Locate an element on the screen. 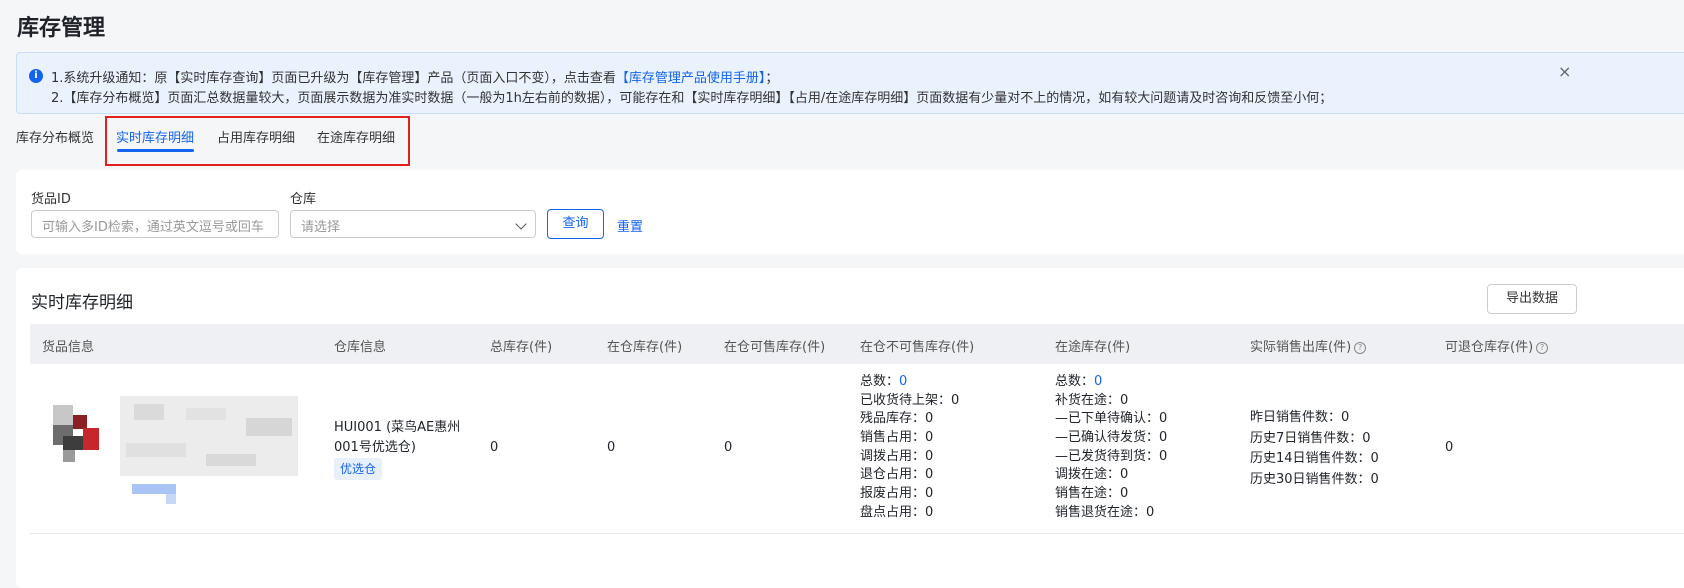  in-transit-item: 销售在途：0 is located at coordinates (1092, 494).